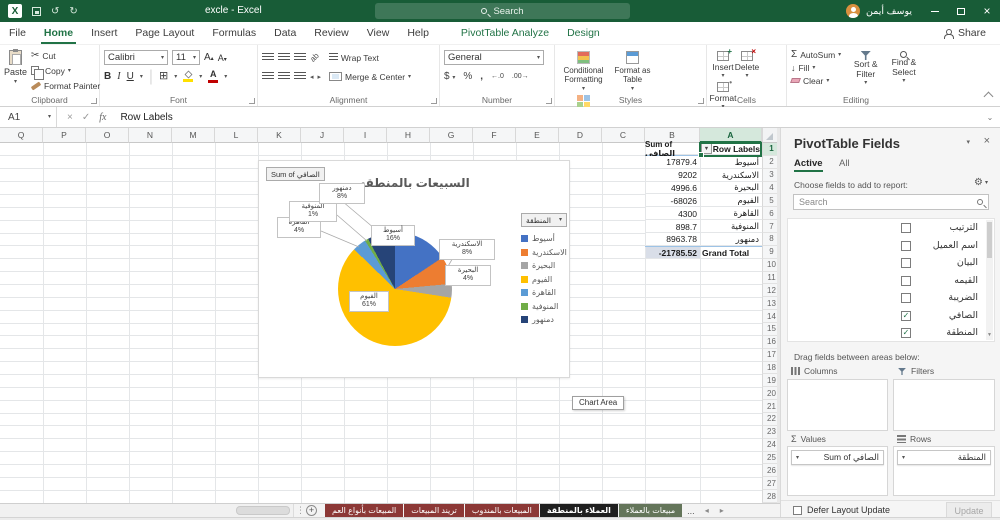 Image resolution: width=1000 pixels, height=520 pixels. What do you see at coordinates (891, 298) in the screenshot?
I see `field-item-5: الضريبة` at bounding box center [891, 298].